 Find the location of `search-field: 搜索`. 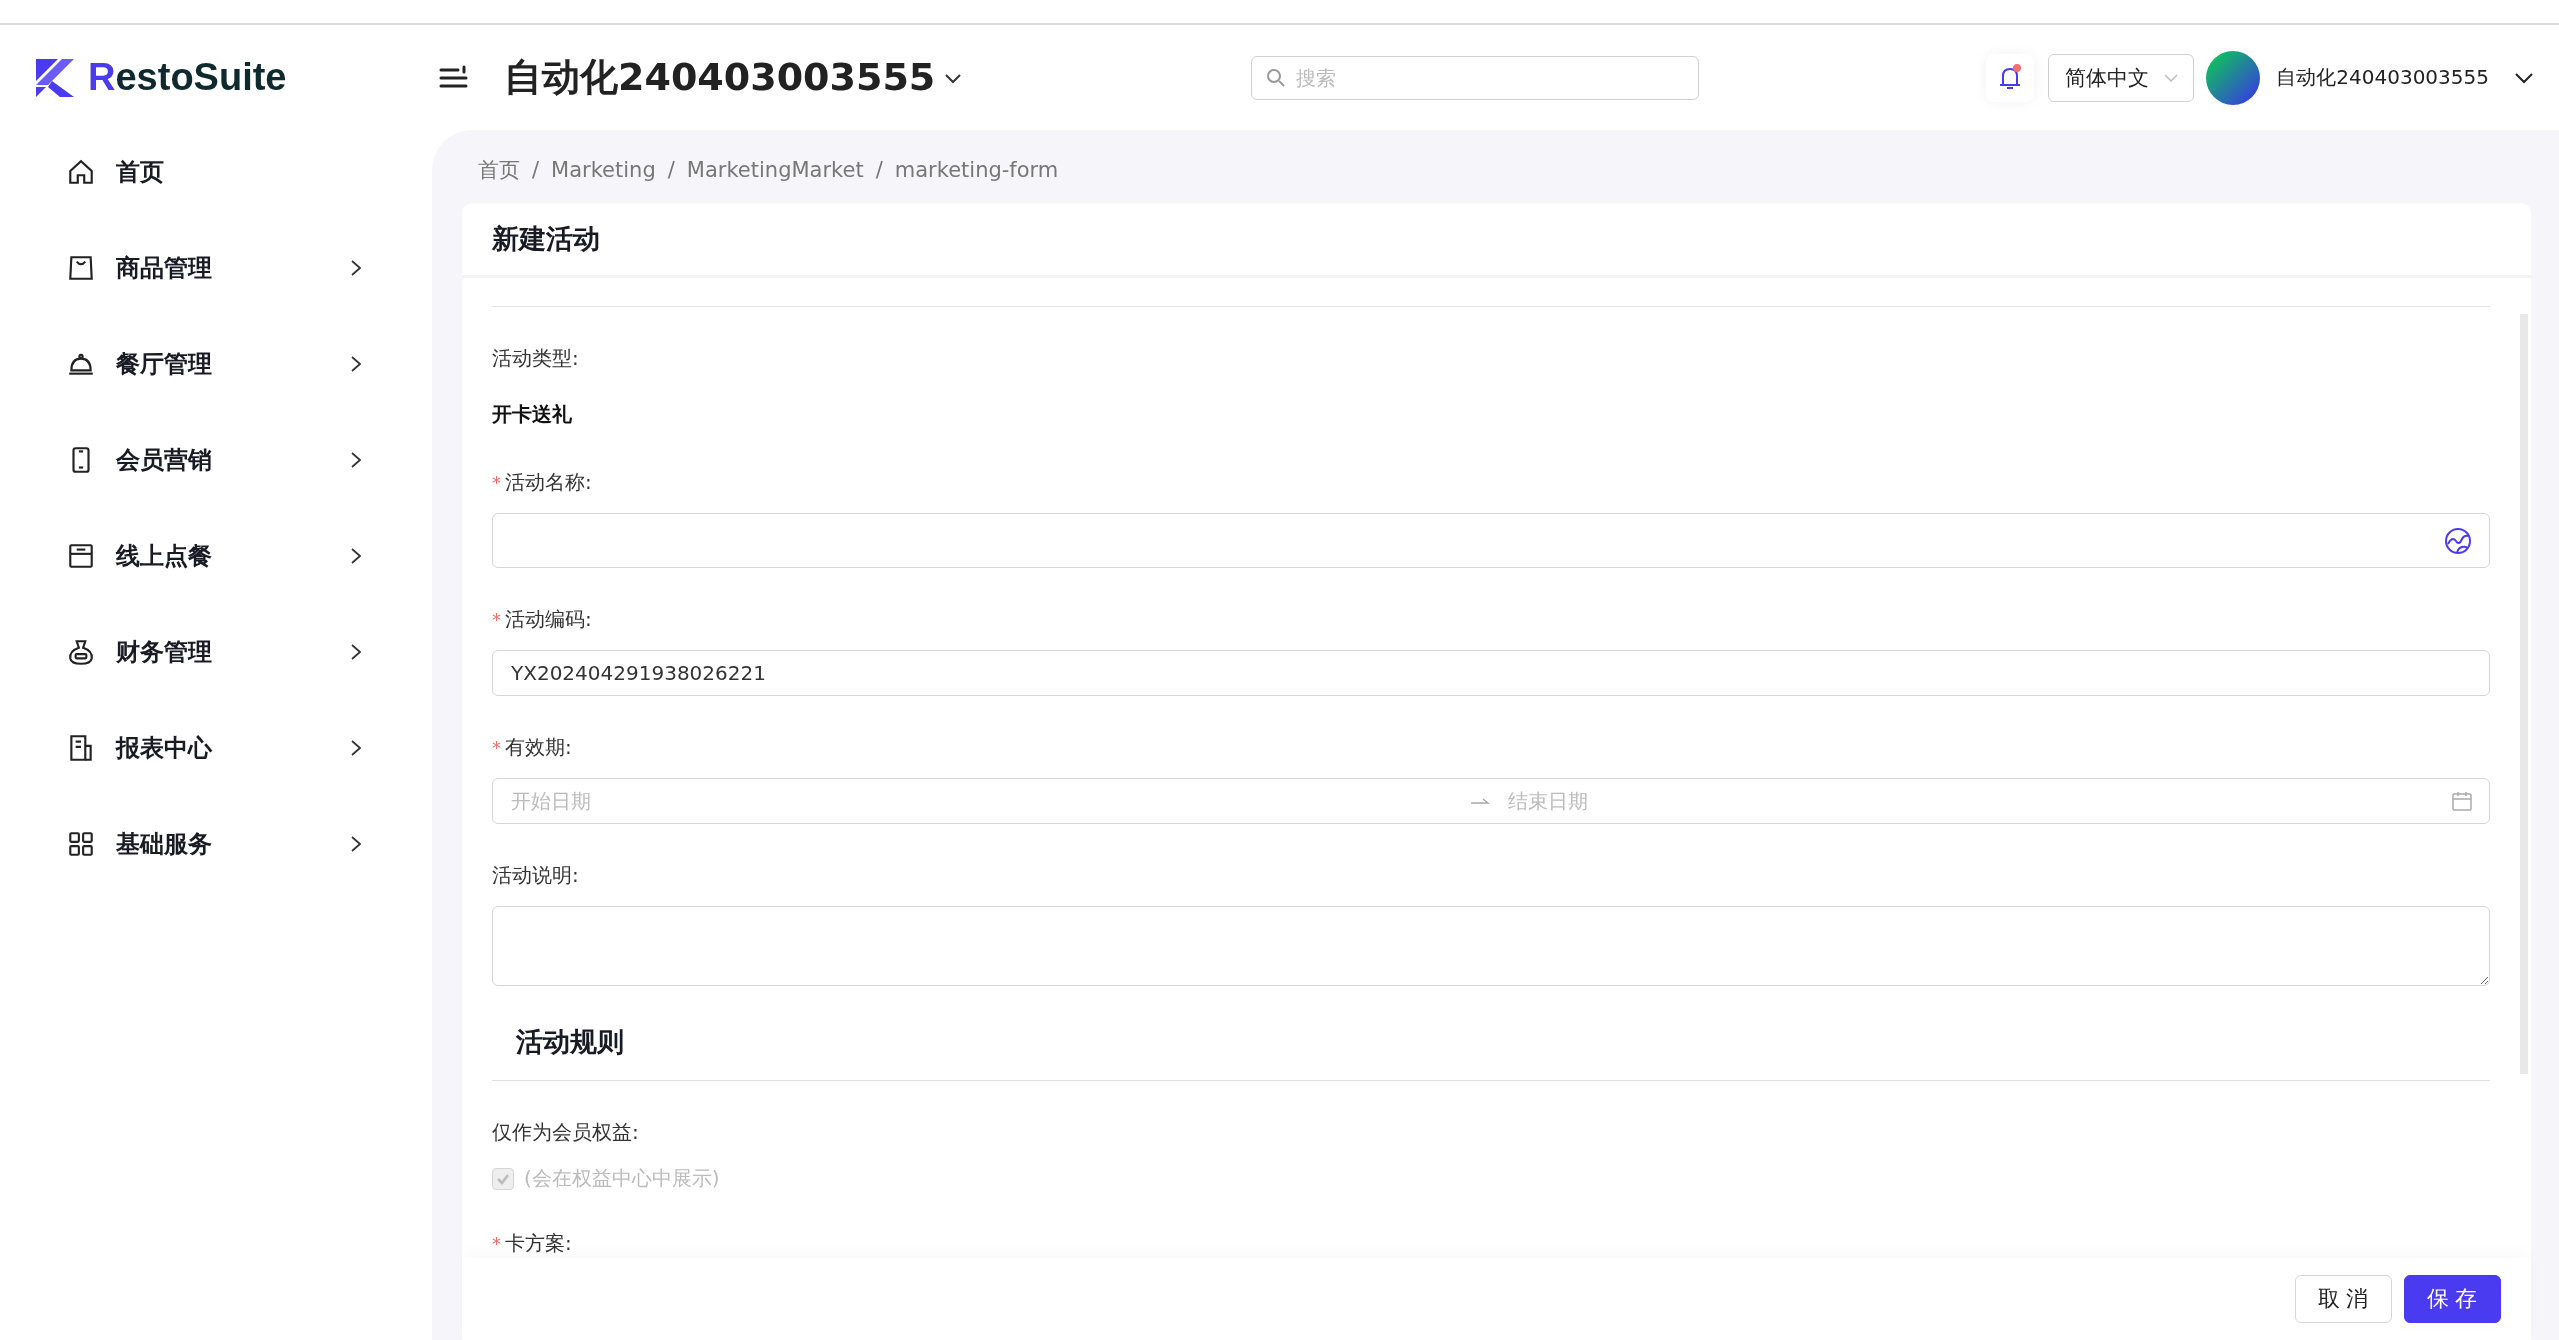

search-field: 搜索 is located at coordinates (1474, 77).